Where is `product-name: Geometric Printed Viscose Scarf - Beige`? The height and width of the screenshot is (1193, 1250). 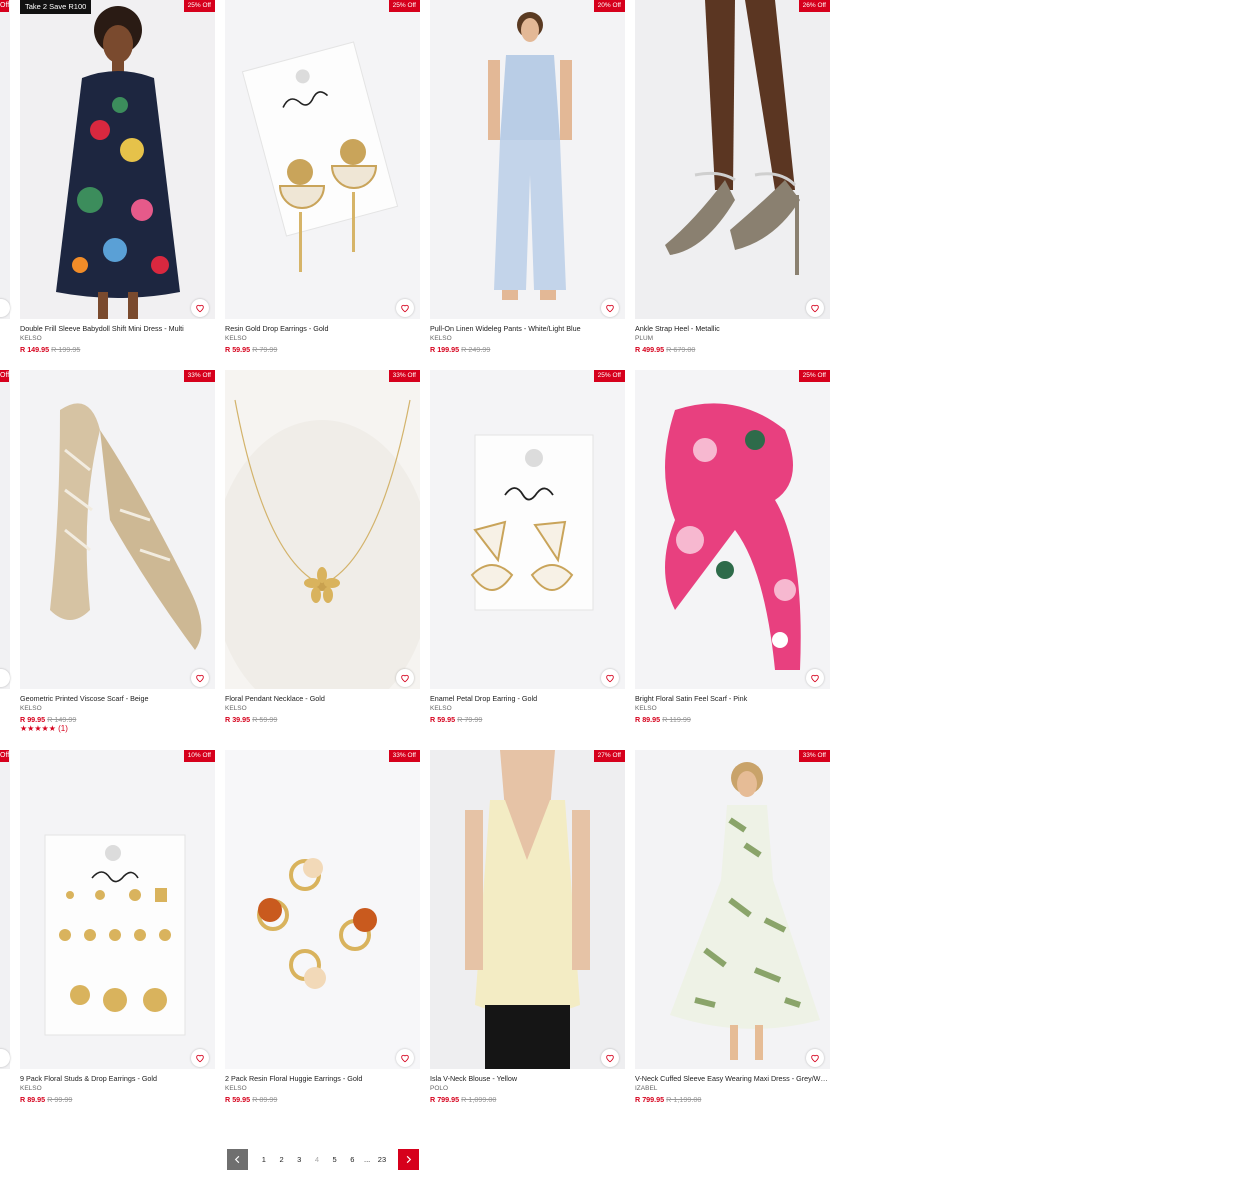 product-name: Geometric Printed Viscose Scarf - Beige is located at coordinates (117, 698).